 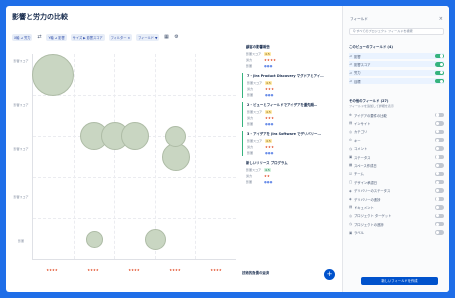 What do you see at coordinates (148, 37) in the screenshot?
I see `fields-chip: フィールド ▼` at bounding box center [148, 37].